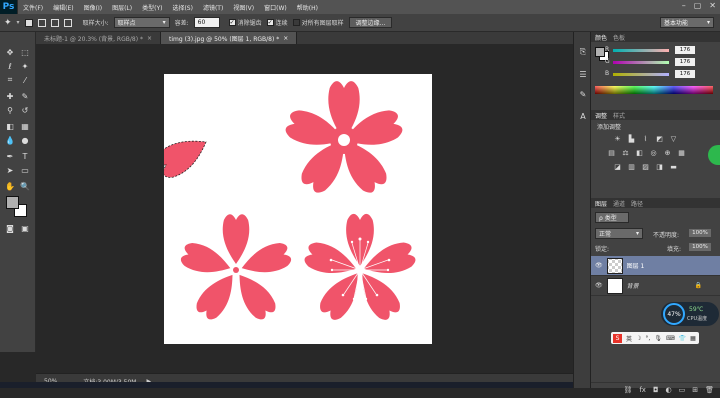 The width and height of the screenshot is (720, 398). I want to click on workspace-select: 基本功能 ▾, so click(687, 22).